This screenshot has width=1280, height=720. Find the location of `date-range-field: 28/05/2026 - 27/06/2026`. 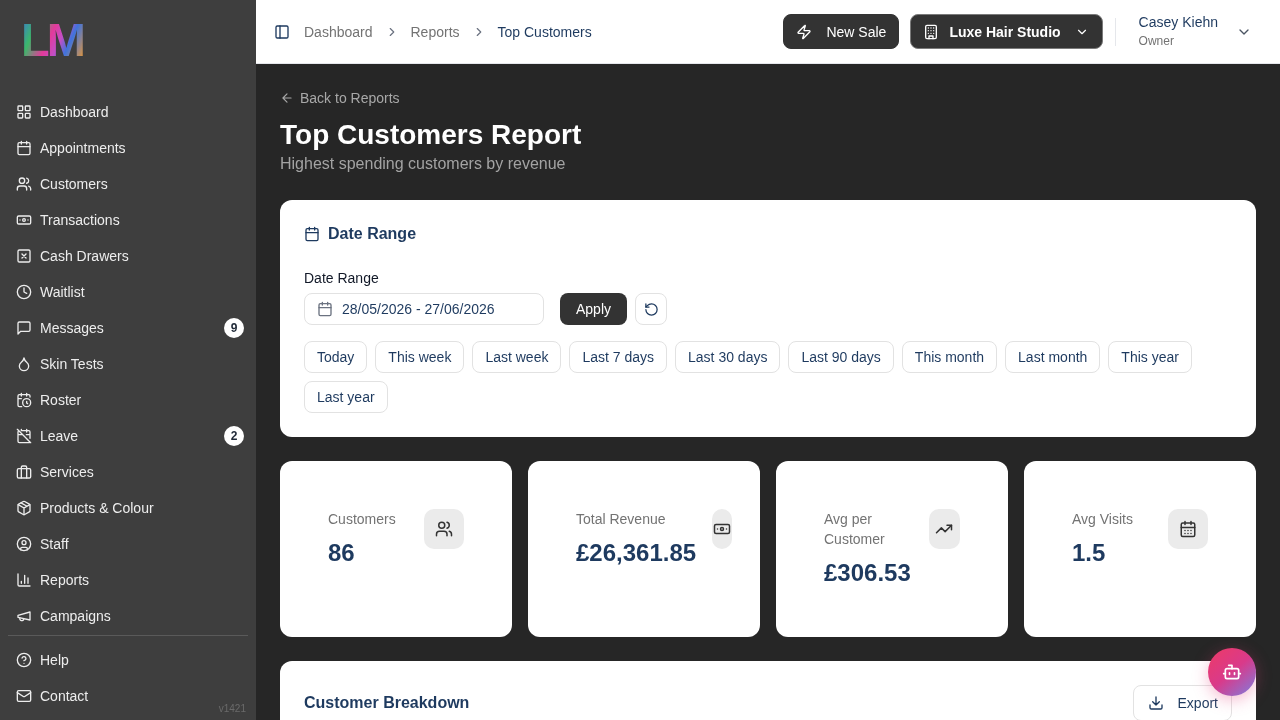

date-range-field: 28/05/2026 - 27/06/2026 is located at coordinates (424, 309).